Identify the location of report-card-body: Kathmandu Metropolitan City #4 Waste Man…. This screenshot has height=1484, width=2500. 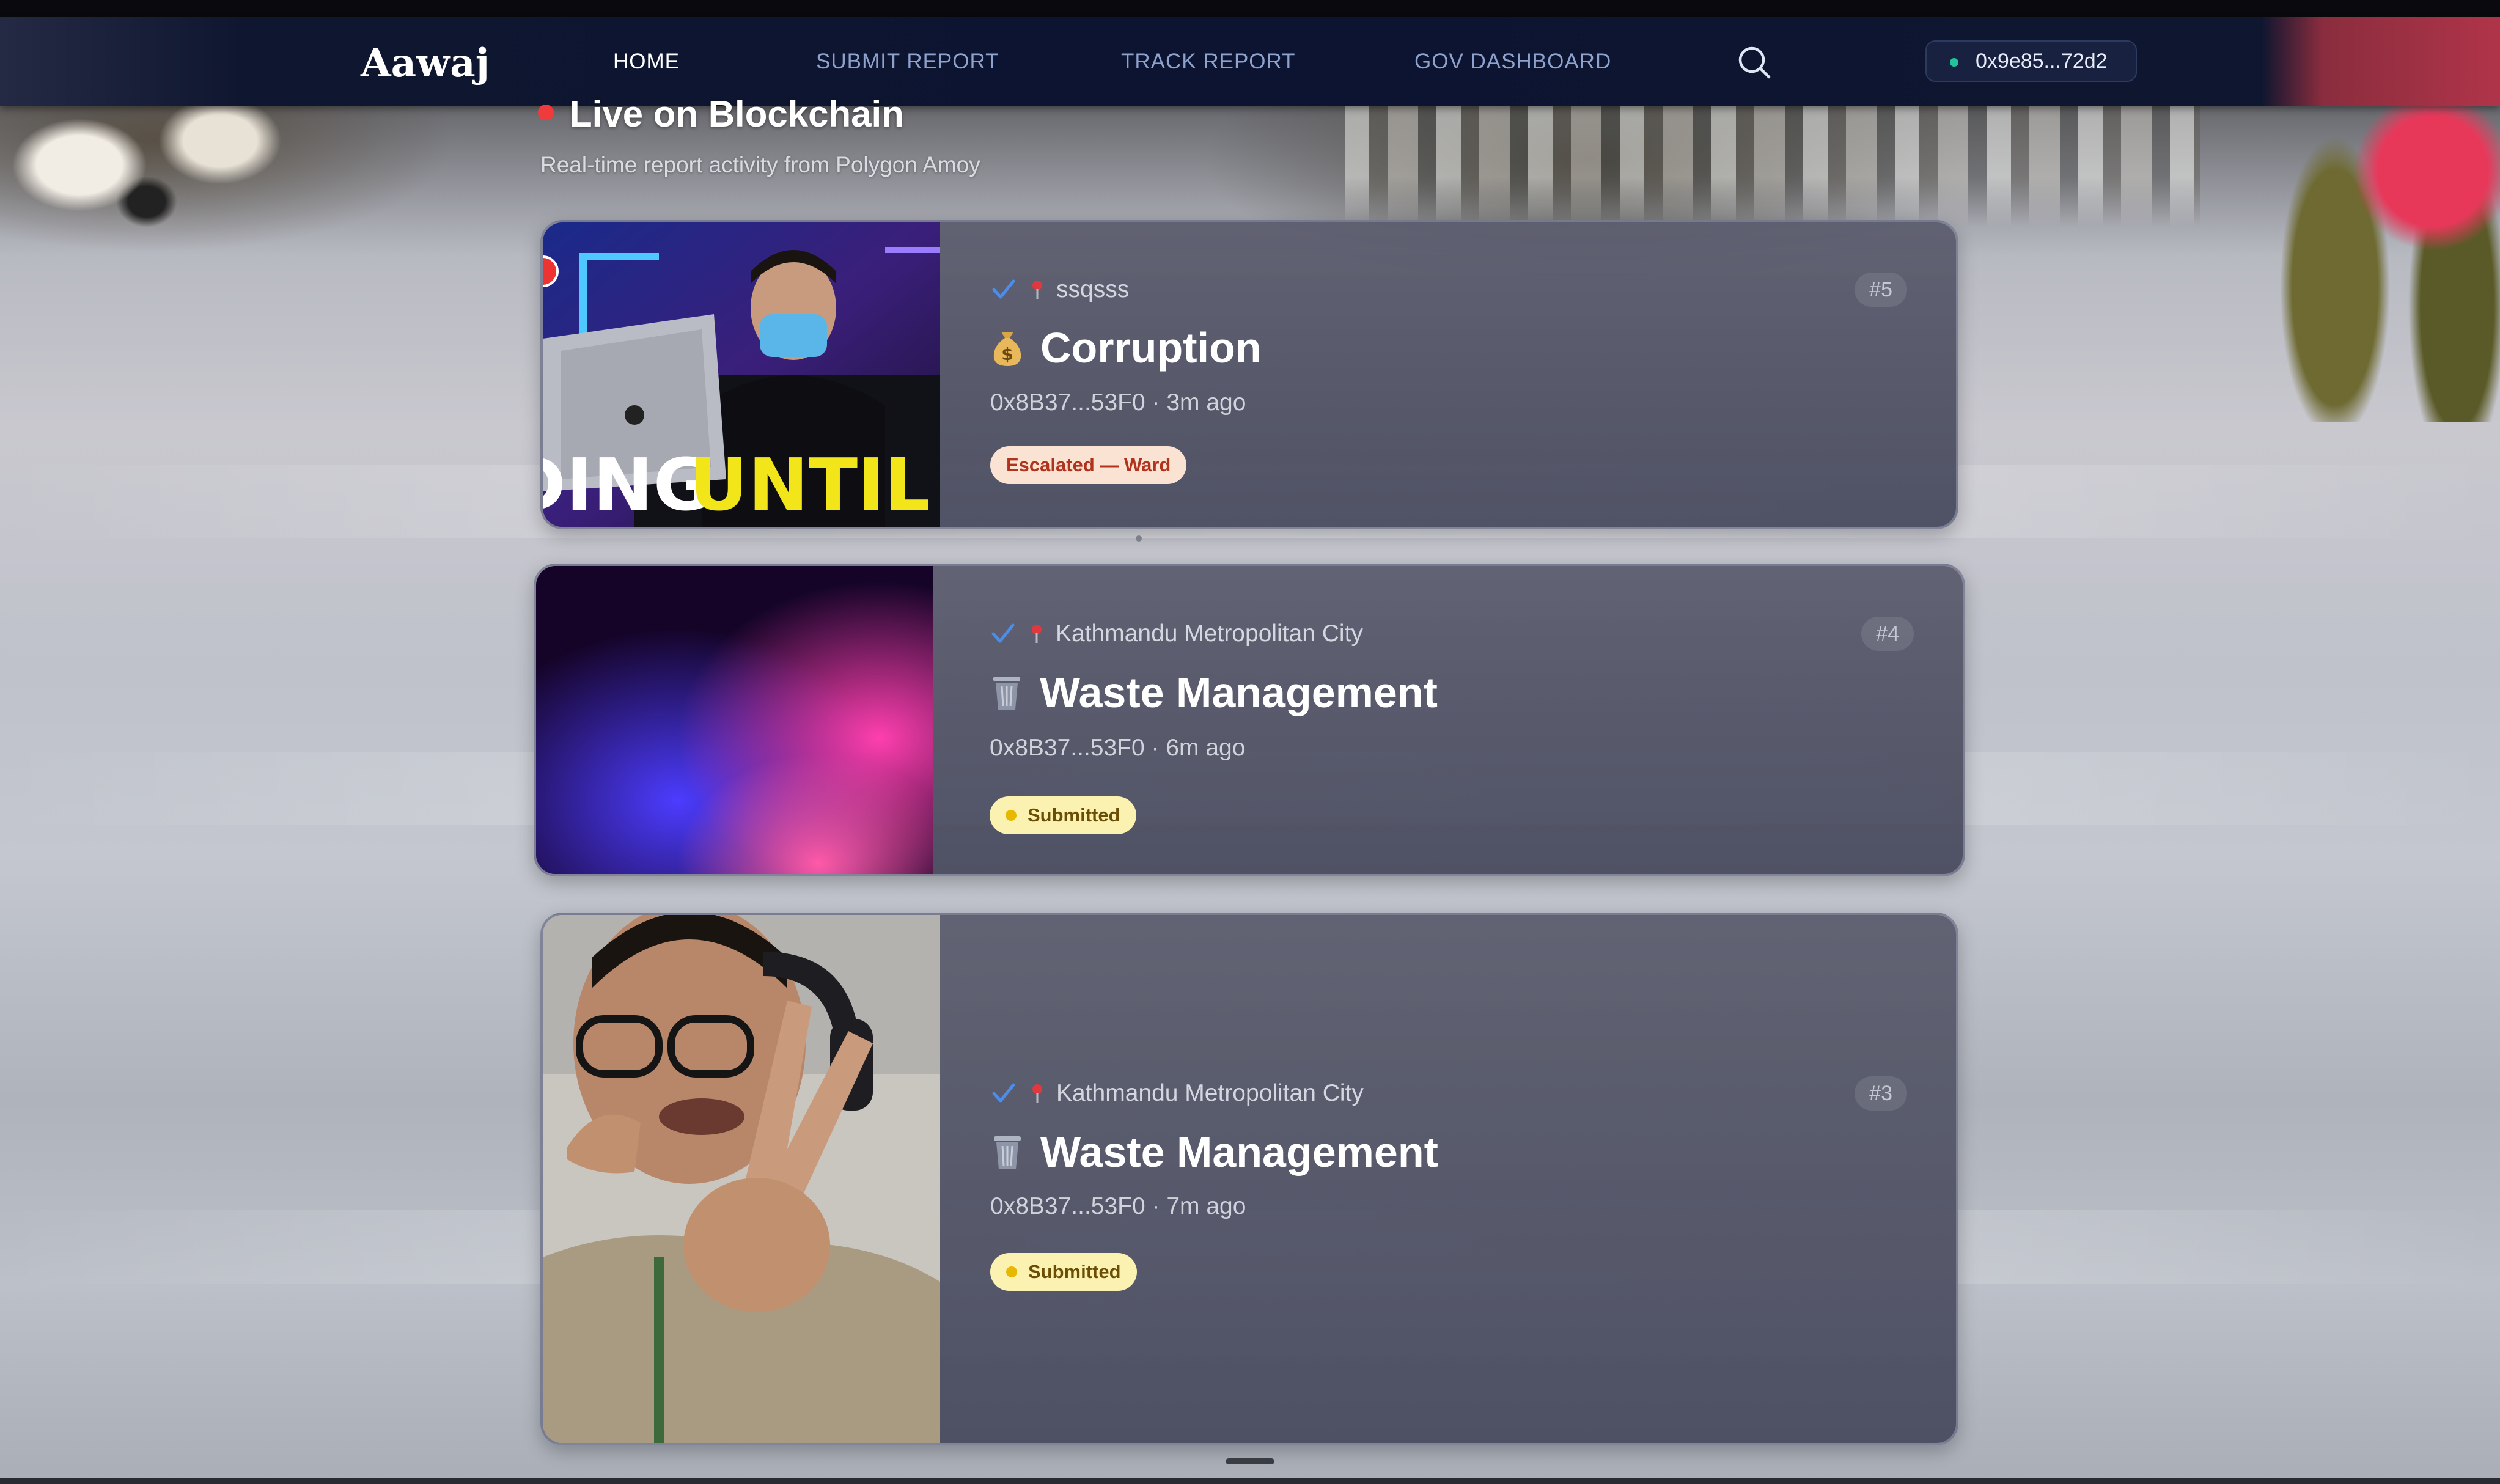
(1451, 720).